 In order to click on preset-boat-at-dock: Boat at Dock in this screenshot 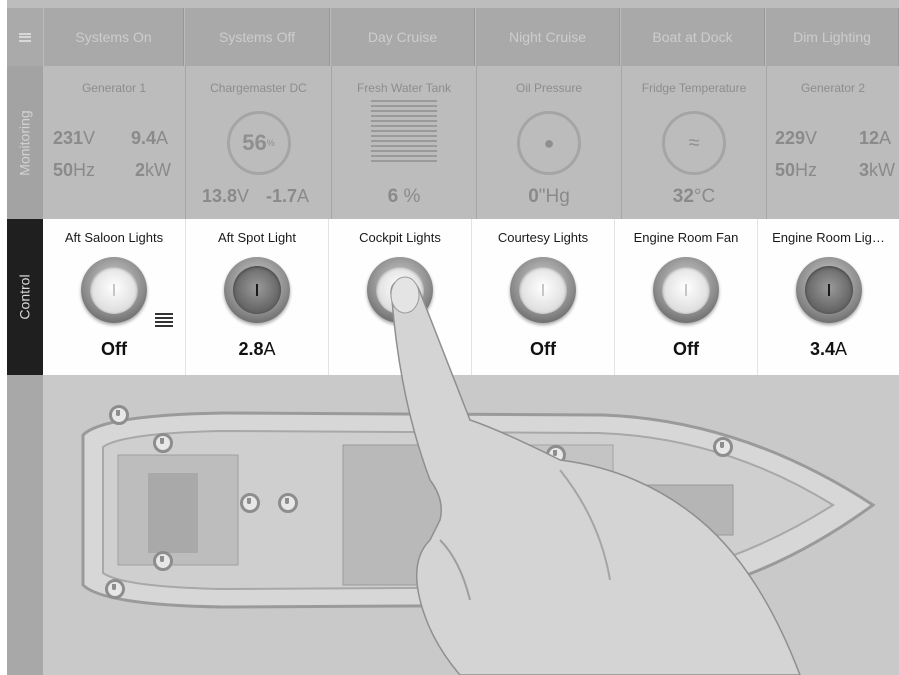, I will do `click(692, 37)`.